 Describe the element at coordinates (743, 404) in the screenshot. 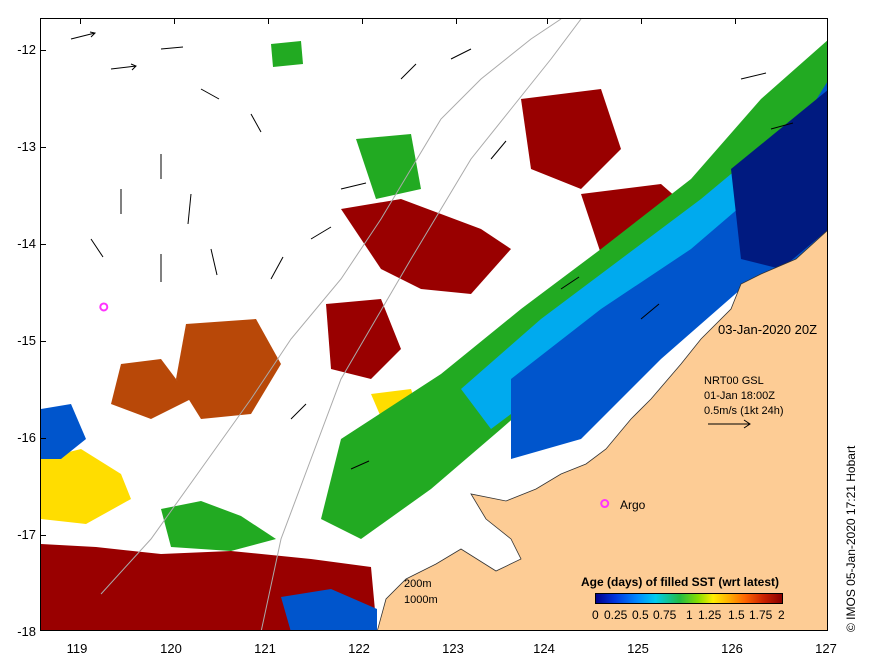

I see `product-info: NRT00 GSL 01-Jan 18:00Z 0.5m/s (1kt 24h)` at that location.